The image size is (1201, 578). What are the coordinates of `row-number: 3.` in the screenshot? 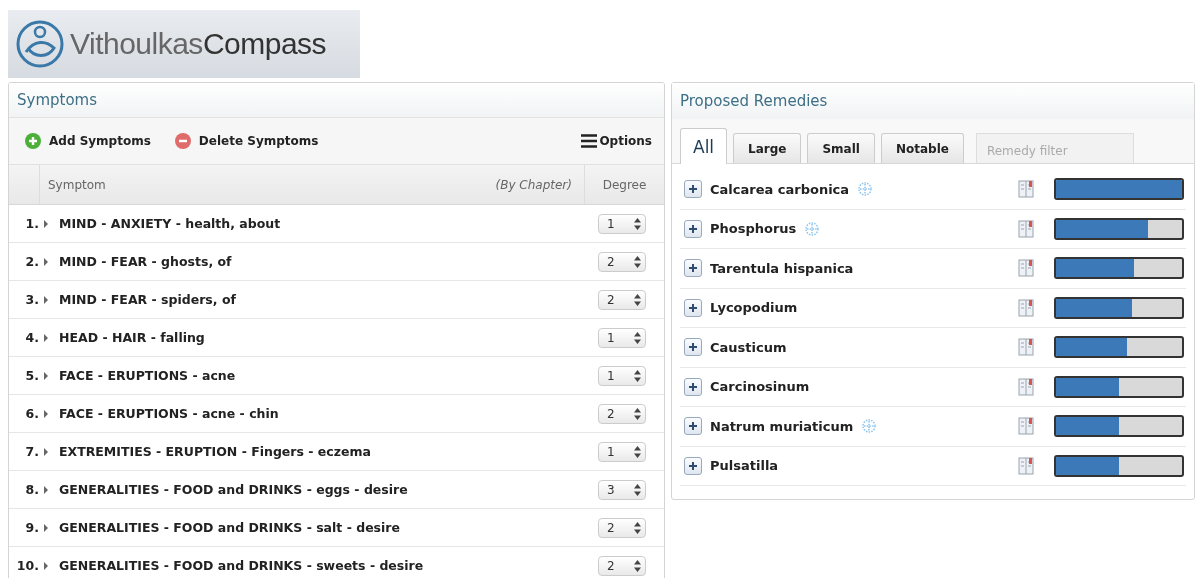 It's located at (32, 299).